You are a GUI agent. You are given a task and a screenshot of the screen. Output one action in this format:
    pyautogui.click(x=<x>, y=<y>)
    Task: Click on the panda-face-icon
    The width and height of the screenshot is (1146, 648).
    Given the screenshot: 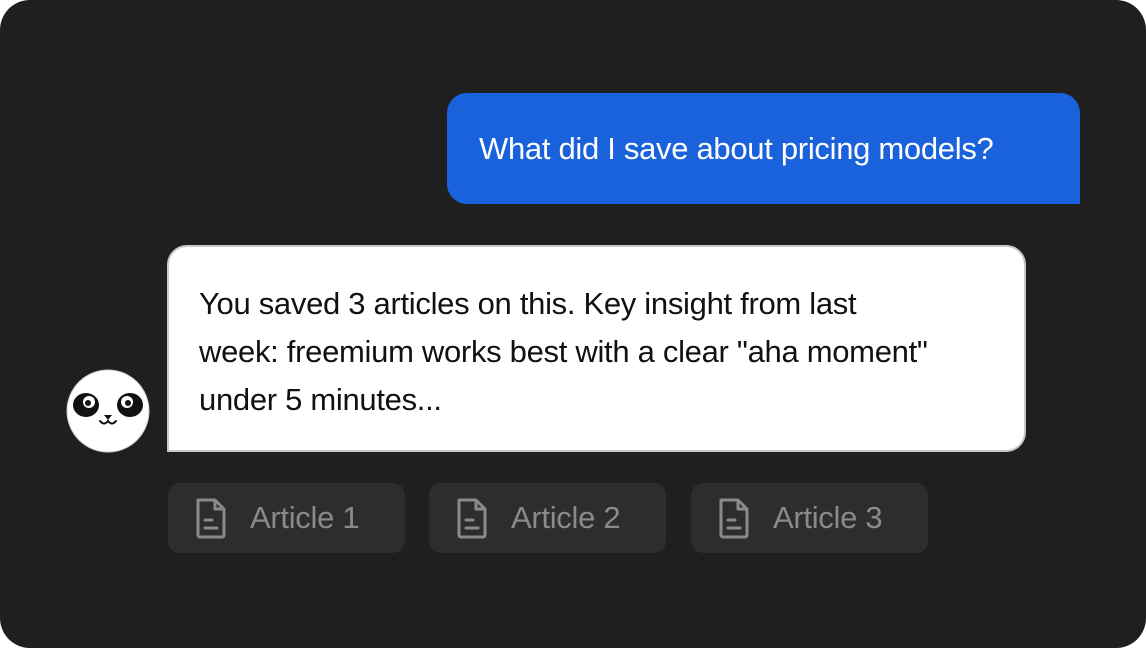 What is the action you would take?
    pyautogui.click(x=108, y=411)
    